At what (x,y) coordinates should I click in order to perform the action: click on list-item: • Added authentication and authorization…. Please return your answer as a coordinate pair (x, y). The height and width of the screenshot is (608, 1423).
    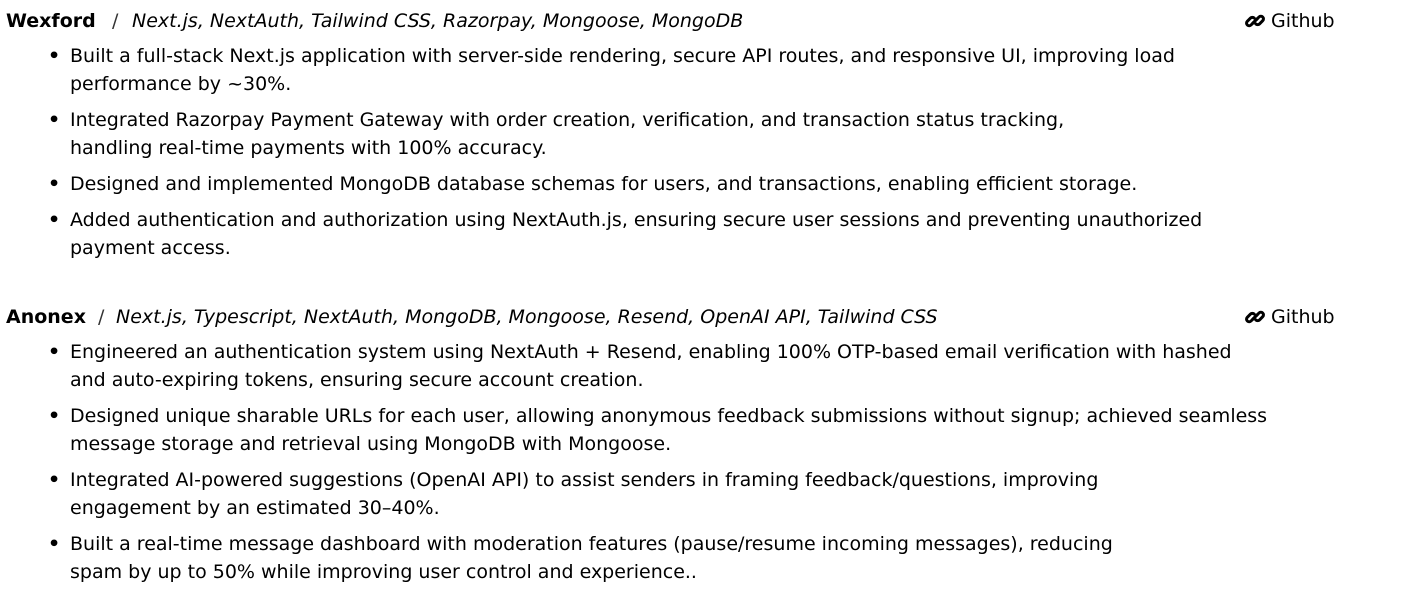
    Looking at the image, I should click on (711, 234).